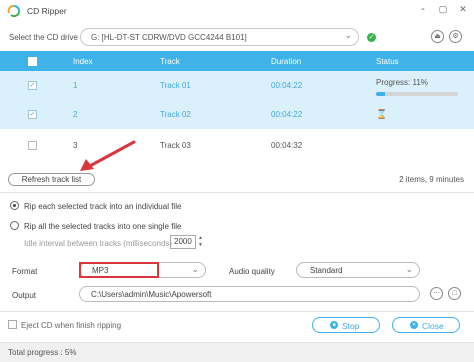 This screenshot has width=474, height=362. What do you see at coordinates (170, 61) in the screenshot?
I see `header-track: Track` at bounding box center [170, 61].